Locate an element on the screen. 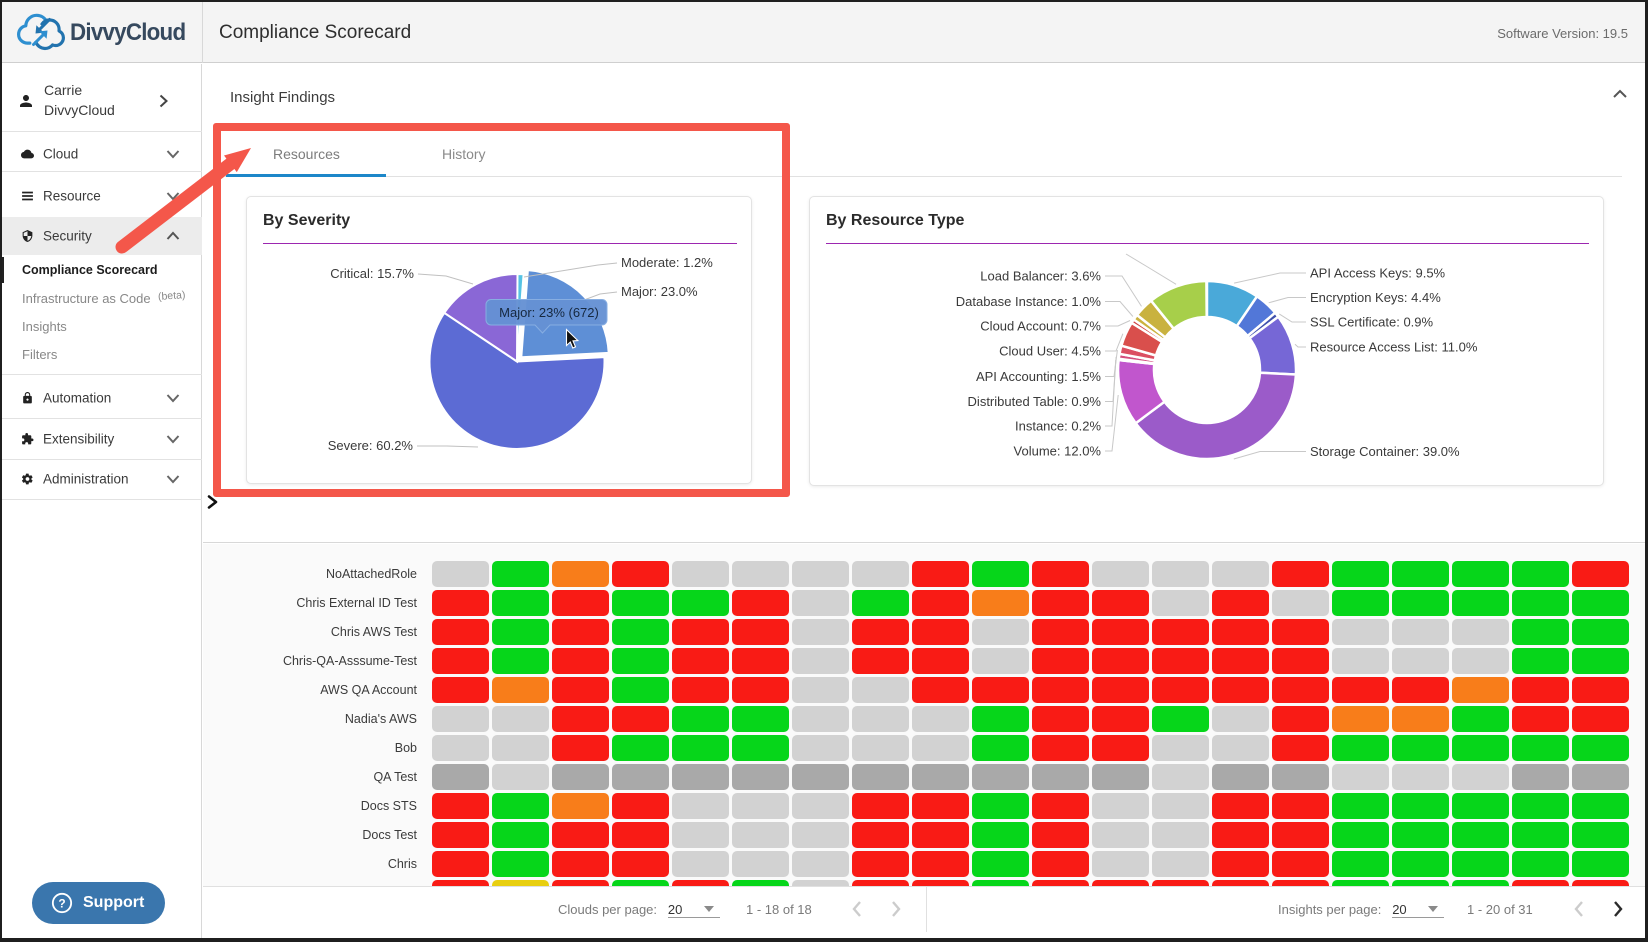  svg-text: Storage Container: 39.0% is located at coordinates (1385, 451).